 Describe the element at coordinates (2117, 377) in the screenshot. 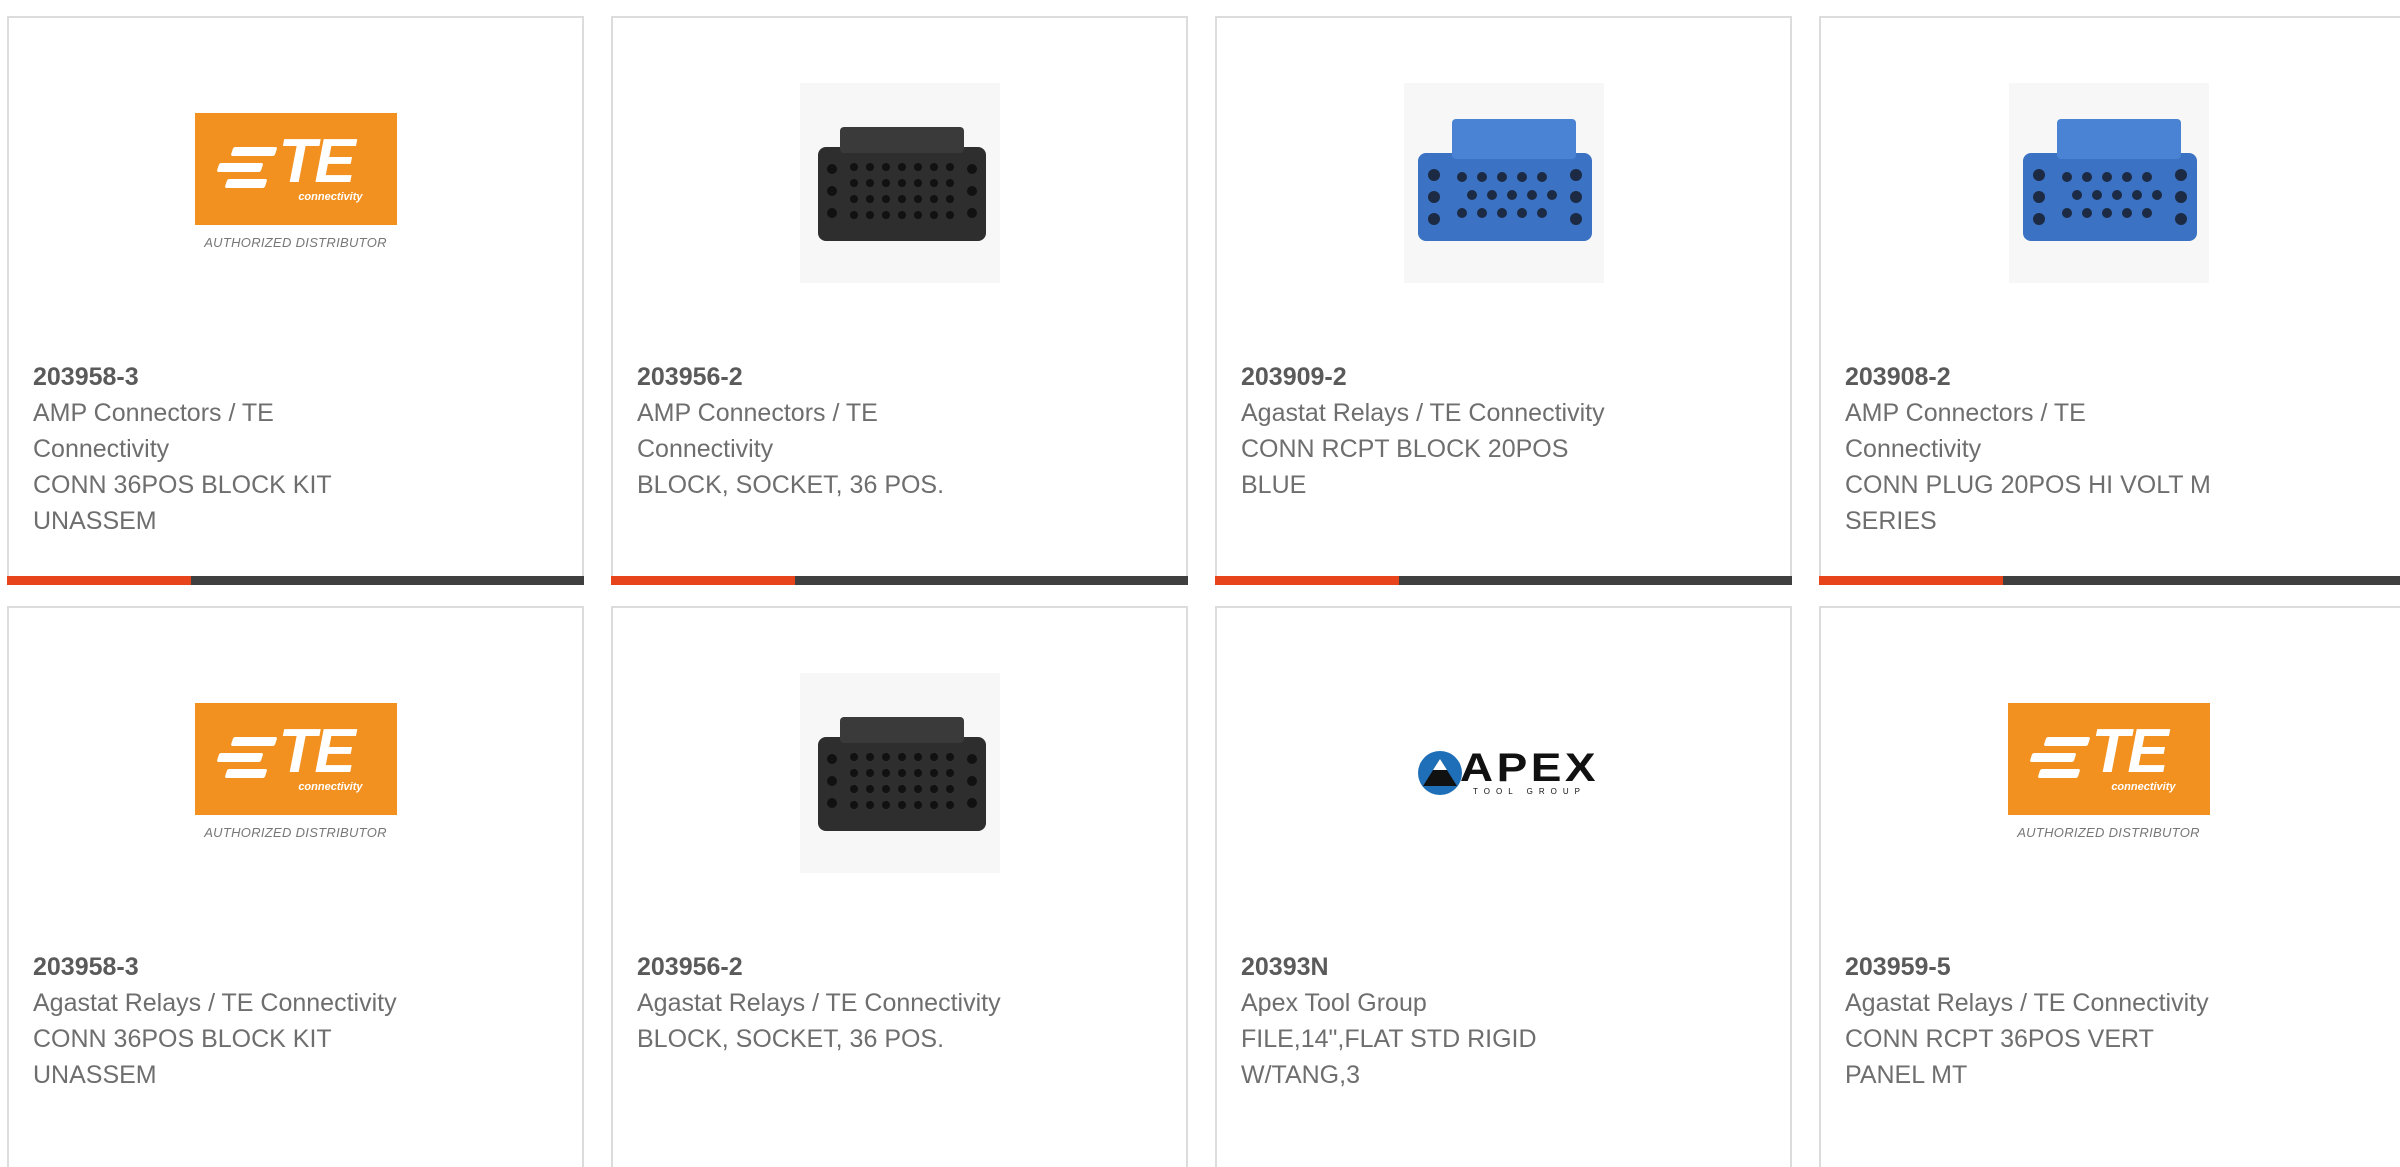

I see `part-number: 203908-2` at that location.